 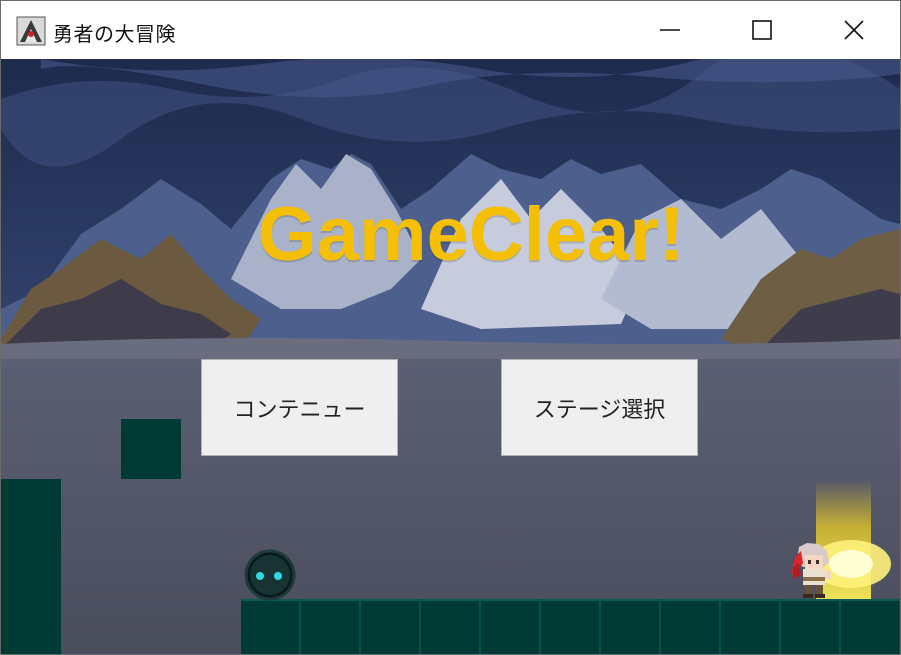 I want to click on stage-select-button: ステージ選択, so click(x=599, y=407).